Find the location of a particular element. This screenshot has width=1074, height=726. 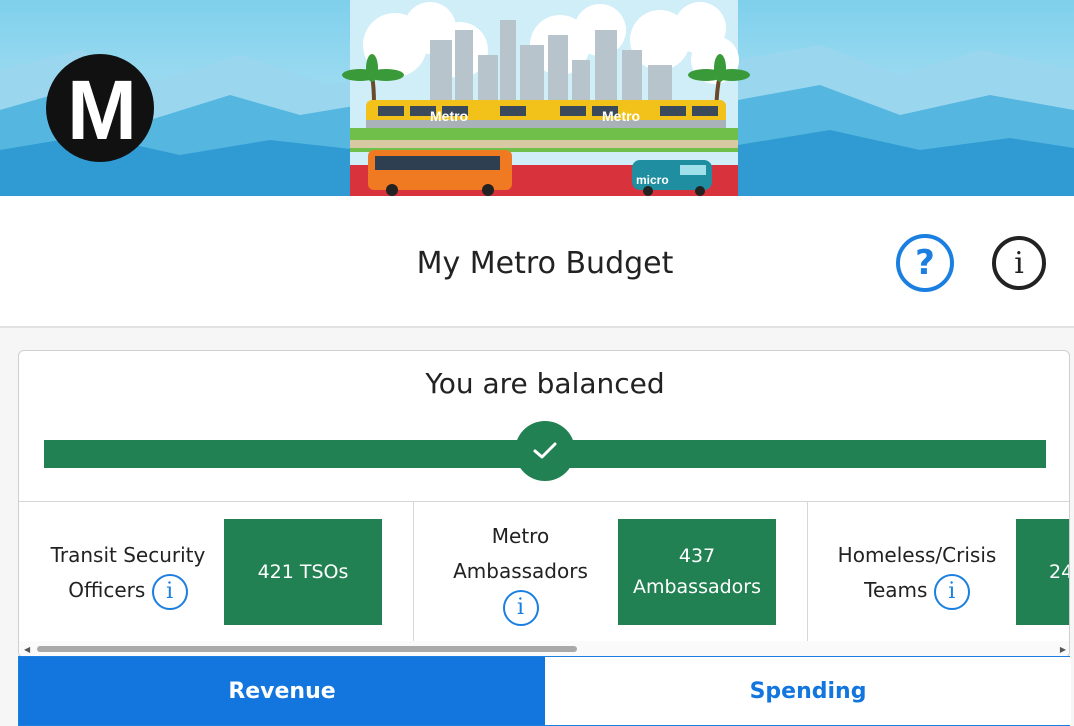

scroll-left-arrow-icon: ◀ is located at coordinates (27, 649).